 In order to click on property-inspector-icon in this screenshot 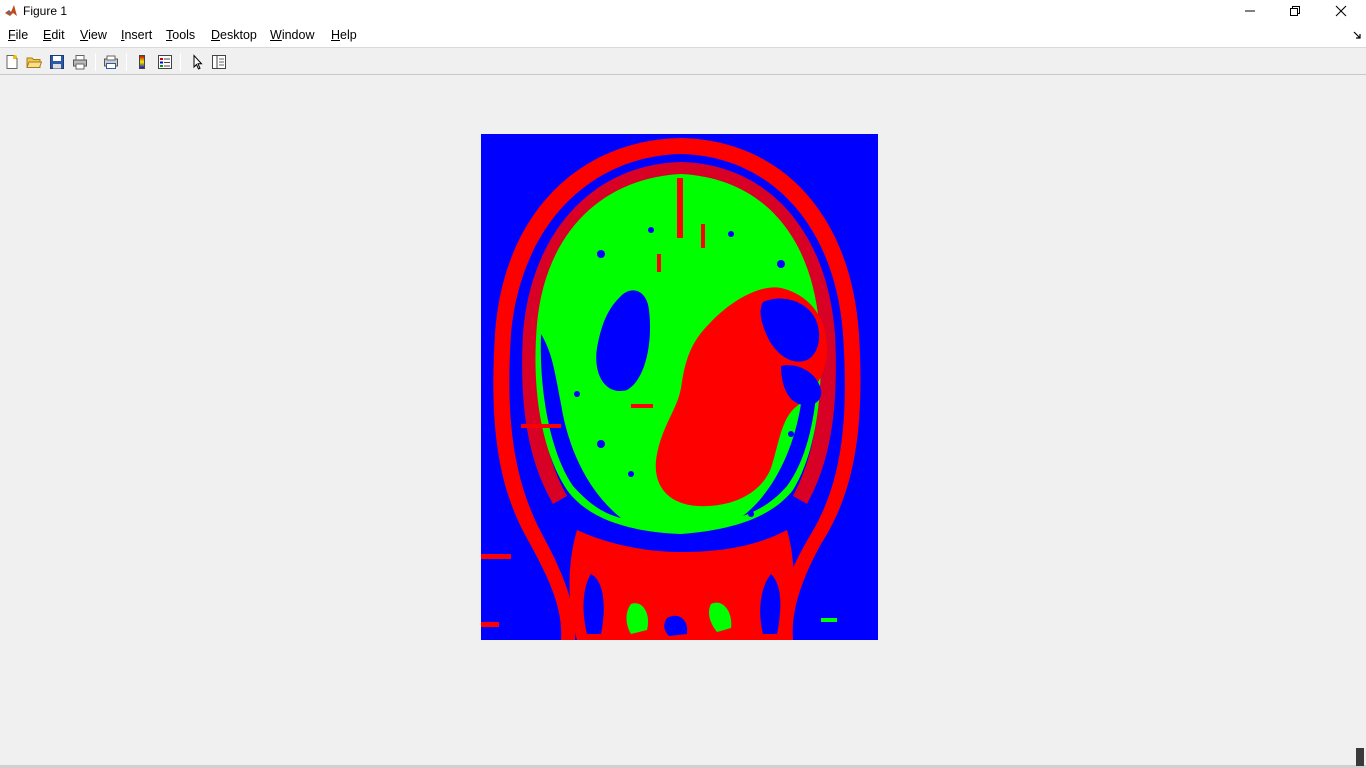, I will do `click(219, 62)`.